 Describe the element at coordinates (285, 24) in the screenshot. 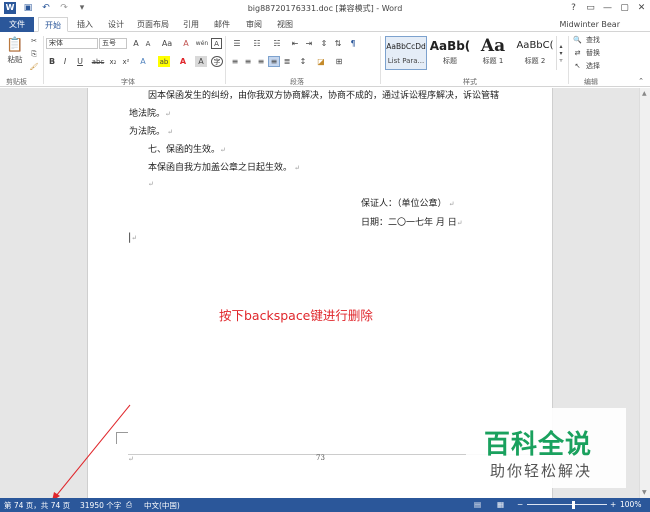

I see `tab-view: 视图` at that location.